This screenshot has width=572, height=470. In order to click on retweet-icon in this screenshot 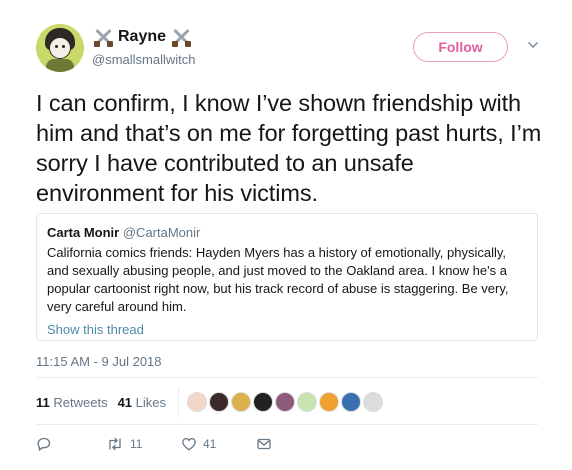, I will do `click(115, 444)`.